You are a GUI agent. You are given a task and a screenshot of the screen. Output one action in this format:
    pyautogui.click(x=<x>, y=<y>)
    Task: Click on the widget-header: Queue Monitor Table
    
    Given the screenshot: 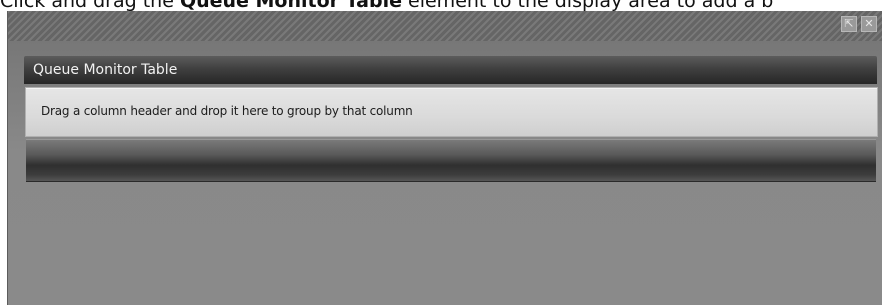 What is the action you would take?
    pyautogui.click(x=450, y=70)
    